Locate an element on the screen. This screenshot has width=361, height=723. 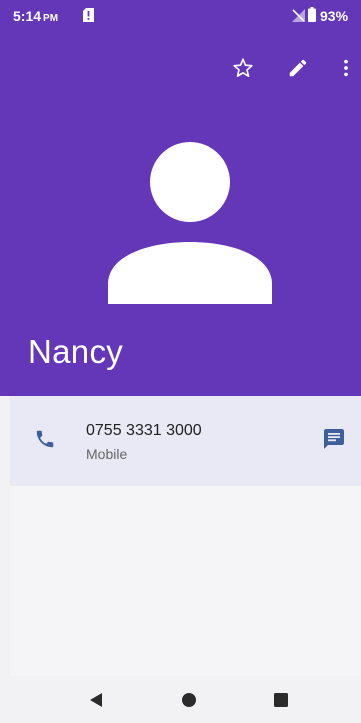
edit-button is located at coordinates (298, 68).